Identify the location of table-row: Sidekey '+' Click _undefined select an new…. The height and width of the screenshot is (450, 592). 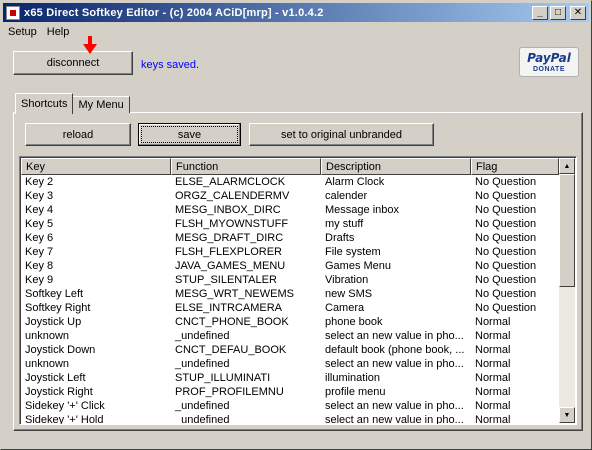
(290, 406).